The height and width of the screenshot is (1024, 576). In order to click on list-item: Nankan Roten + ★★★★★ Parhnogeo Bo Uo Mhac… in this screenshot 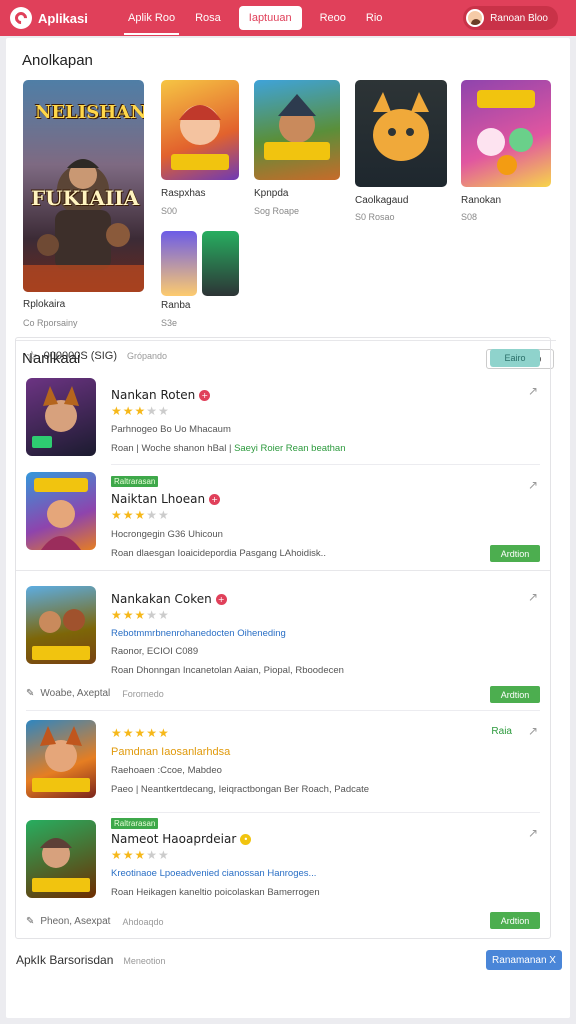, I will do `click(283, 422)`.